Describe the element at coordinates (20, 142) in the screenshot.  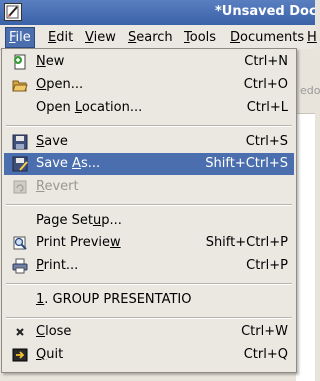
I see `save-disk-icon` at that location.